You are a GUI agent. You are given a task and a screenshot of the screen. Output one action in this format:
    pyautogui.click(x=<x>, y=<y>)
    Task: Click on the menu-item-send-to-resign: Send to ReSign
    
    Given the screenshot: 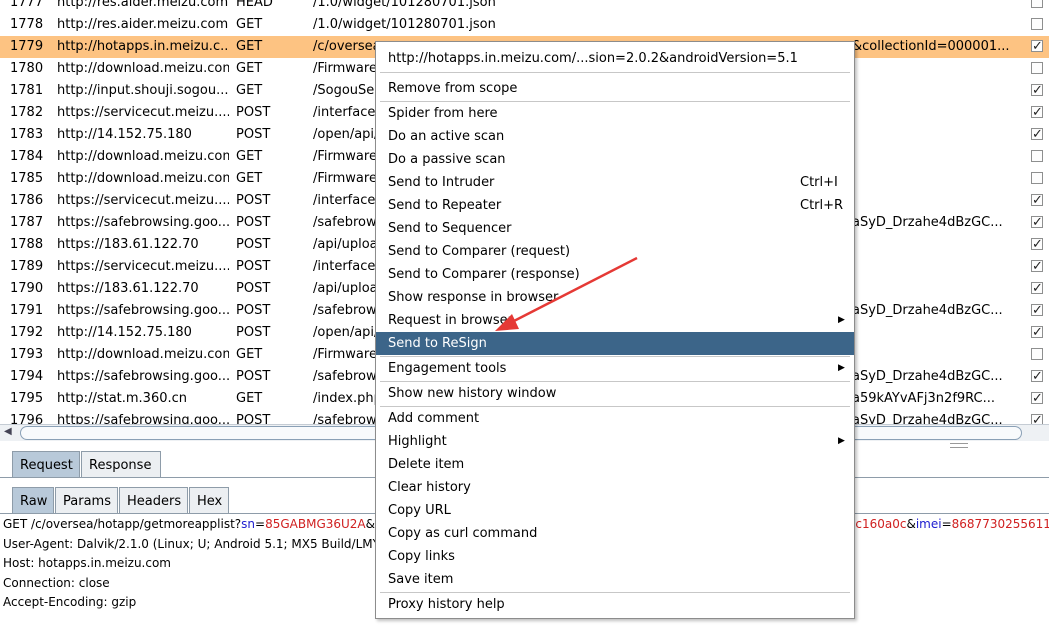 What is the action you would take?
    pyautogui.click(x=615, y=343)
    